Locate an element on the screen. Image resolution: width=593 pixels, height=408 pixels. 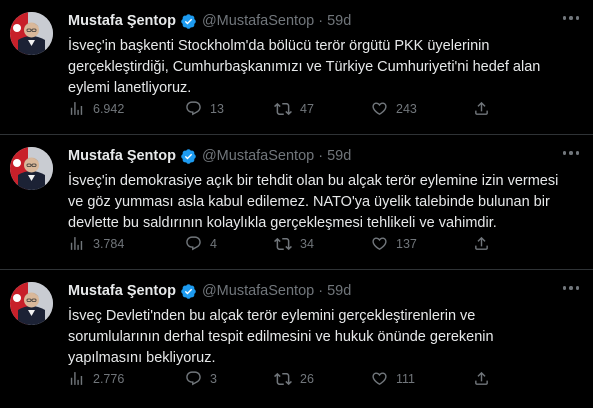
views-count: 2.776 is located at coordinates (109, 378).